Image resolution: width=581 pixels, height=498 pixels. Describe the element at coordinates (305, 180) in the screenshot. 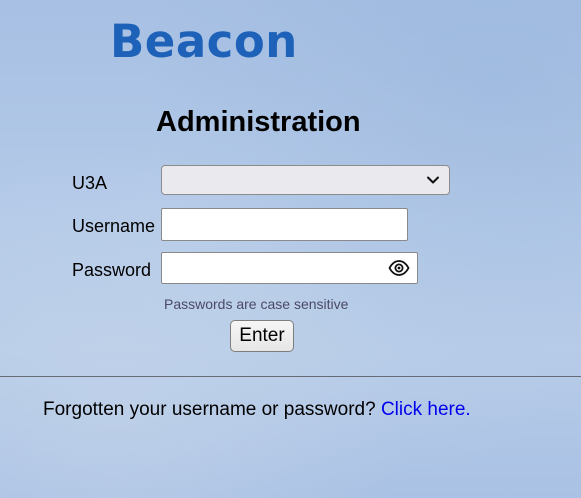

I see `u3a-select` at that location.